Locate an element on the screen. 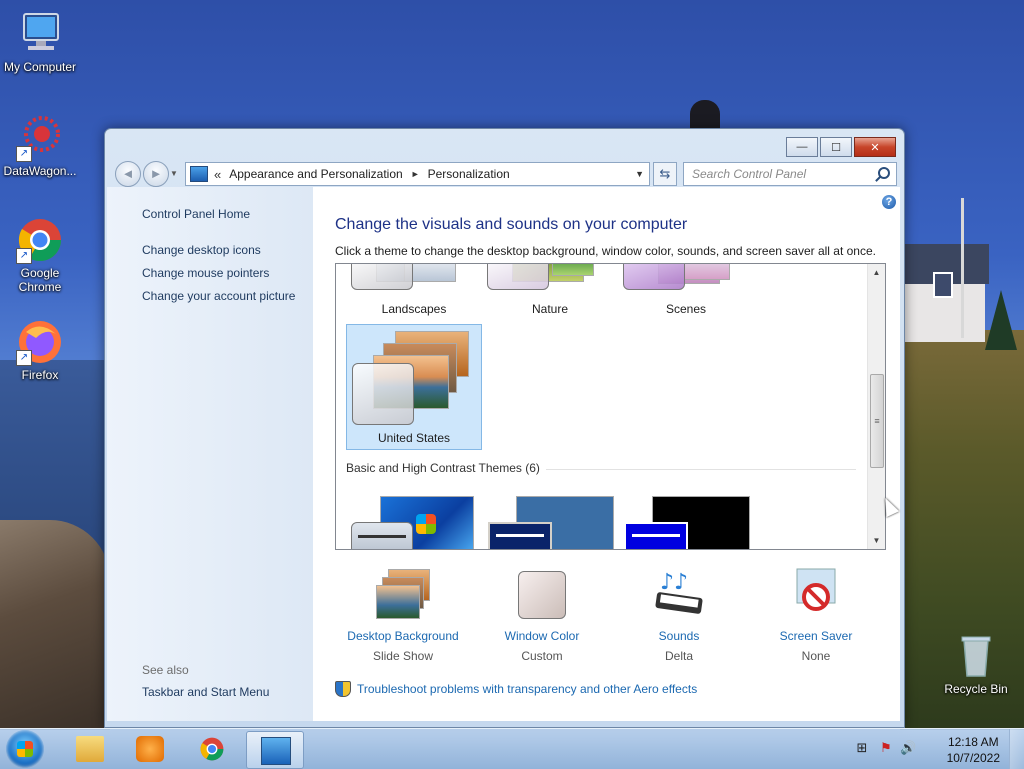  search-icon is located at coordinates (883, 174).